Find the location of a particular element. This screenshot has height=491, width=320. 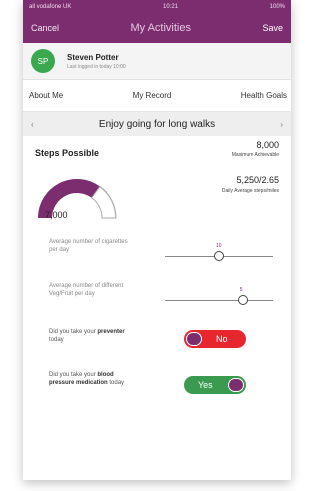

chevron-left-icon: ‹ is located at coordinates (32, 124).